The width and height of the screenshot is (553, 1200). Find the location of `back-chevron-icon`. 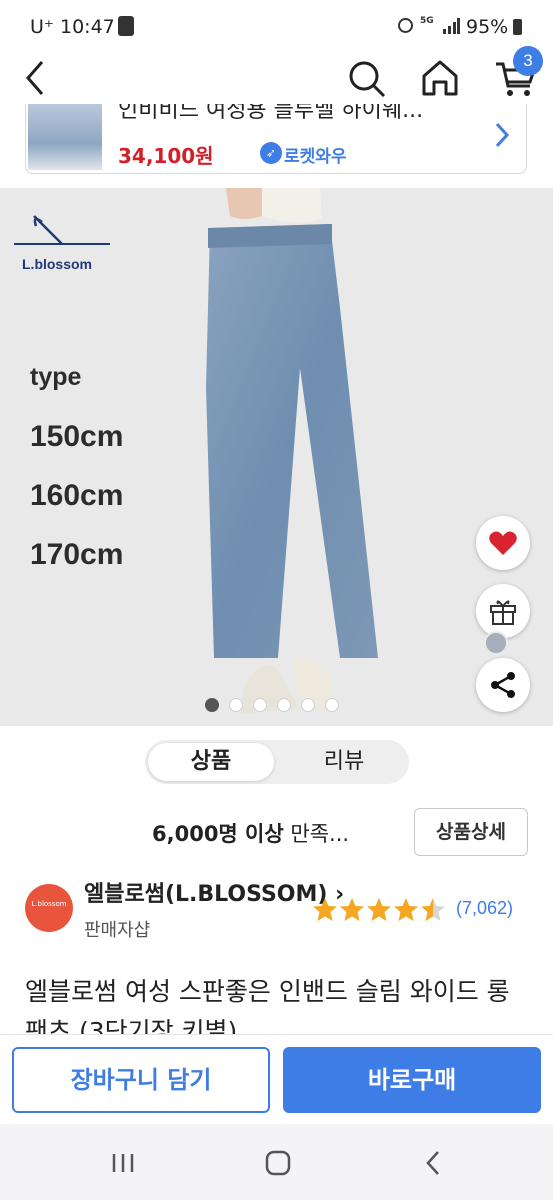

back-chevron-icon is located at coordinates (432, 1163).